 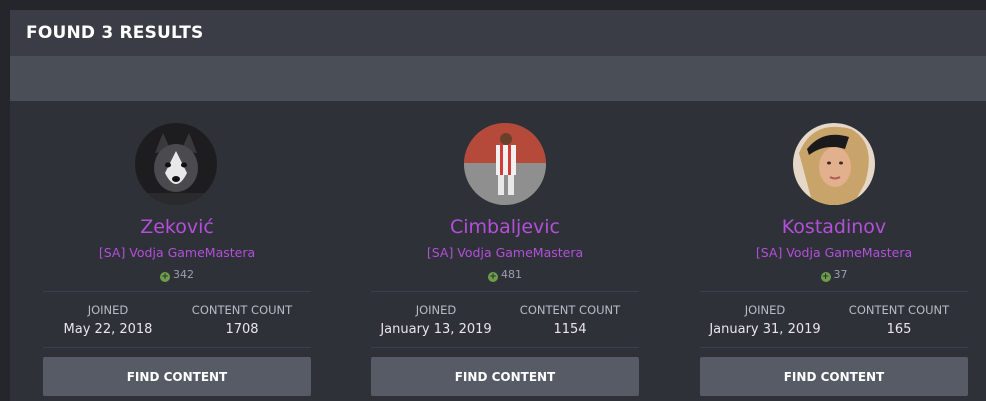 I want to click on member-name: Kostadinov, so click(x=834, y=227).